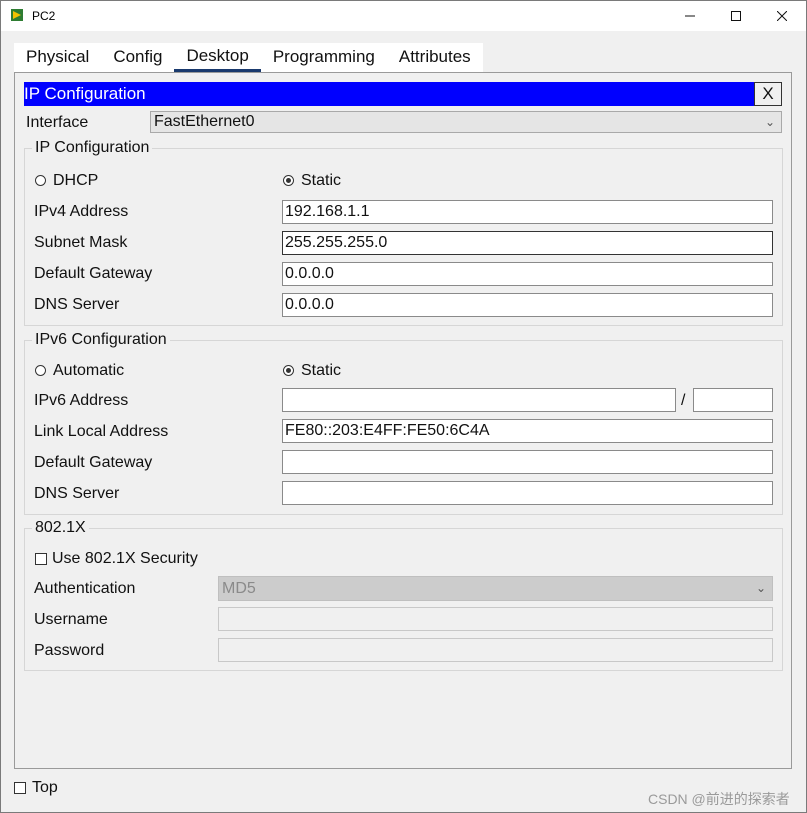 The height and width of the screenshot is (813, 807). What do you see at coordinates (719, 799) in the screenshot?
I see `watermark: CSDN @前进的探索者` at bounding box center [719, 799].